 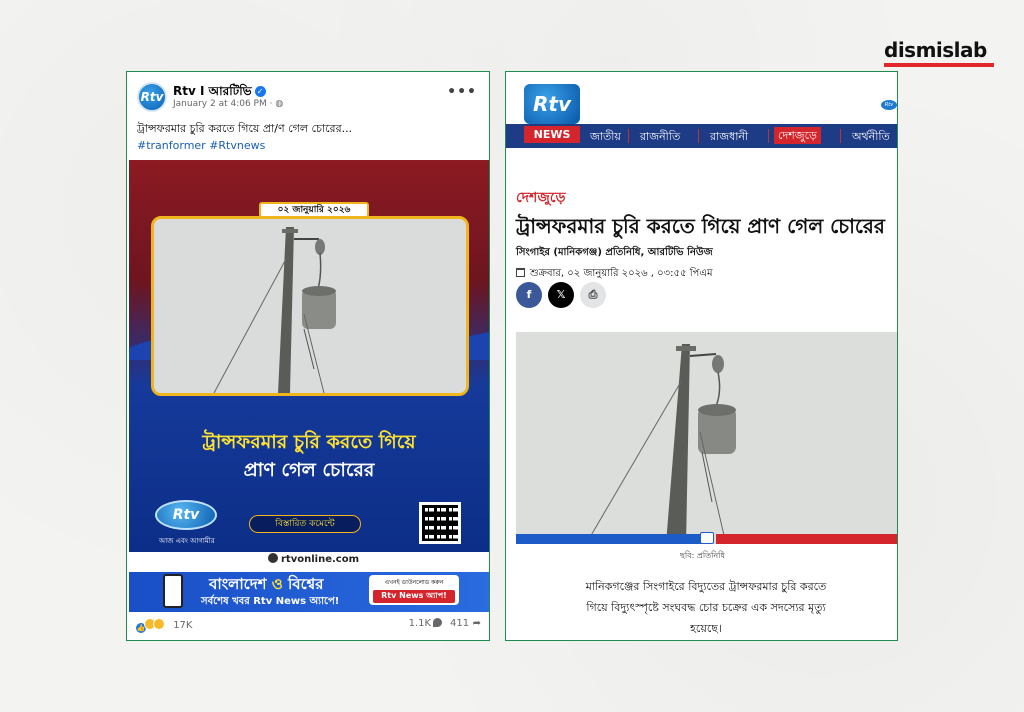 What do you see at coordinates (201, 145) in the screenshot?
I see `post-hashtags: #tranformer #Rtvnews` at bounding box center [201, 145].